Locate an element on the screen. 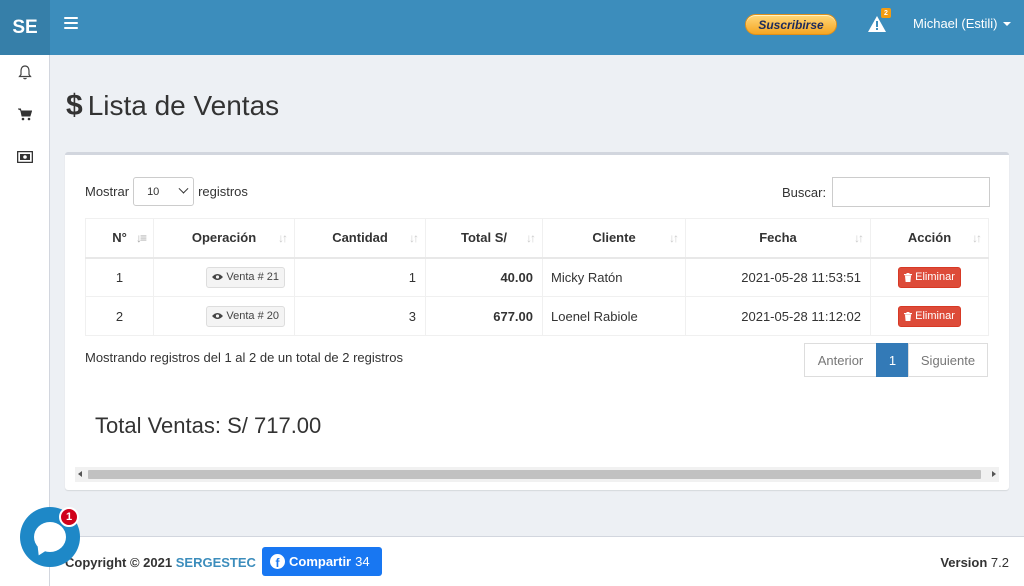 Image resolution: width=1024 pixels, height=586 pixels. cell-quantity: 1 is located at coordinates (360, 277).